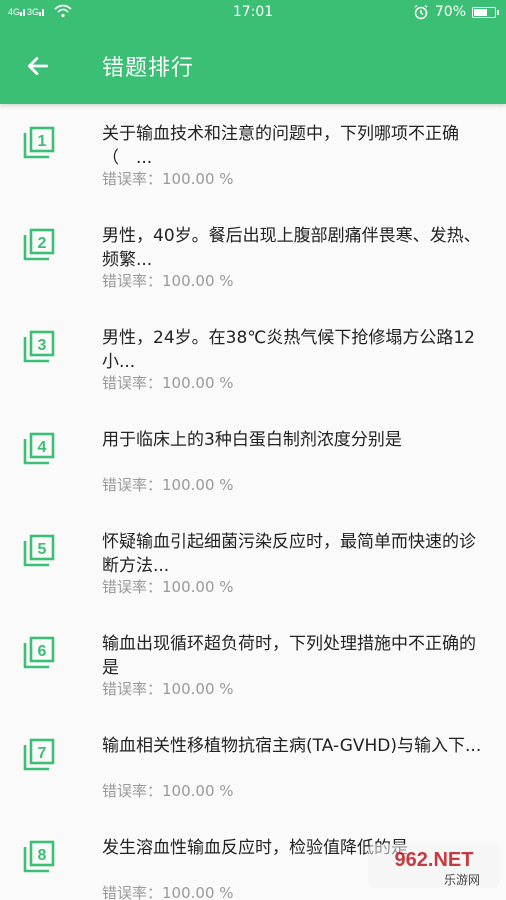 The width and height of the screenshot is (506, 900). I want to click on battery-percent: 70%, so click(450, 12).